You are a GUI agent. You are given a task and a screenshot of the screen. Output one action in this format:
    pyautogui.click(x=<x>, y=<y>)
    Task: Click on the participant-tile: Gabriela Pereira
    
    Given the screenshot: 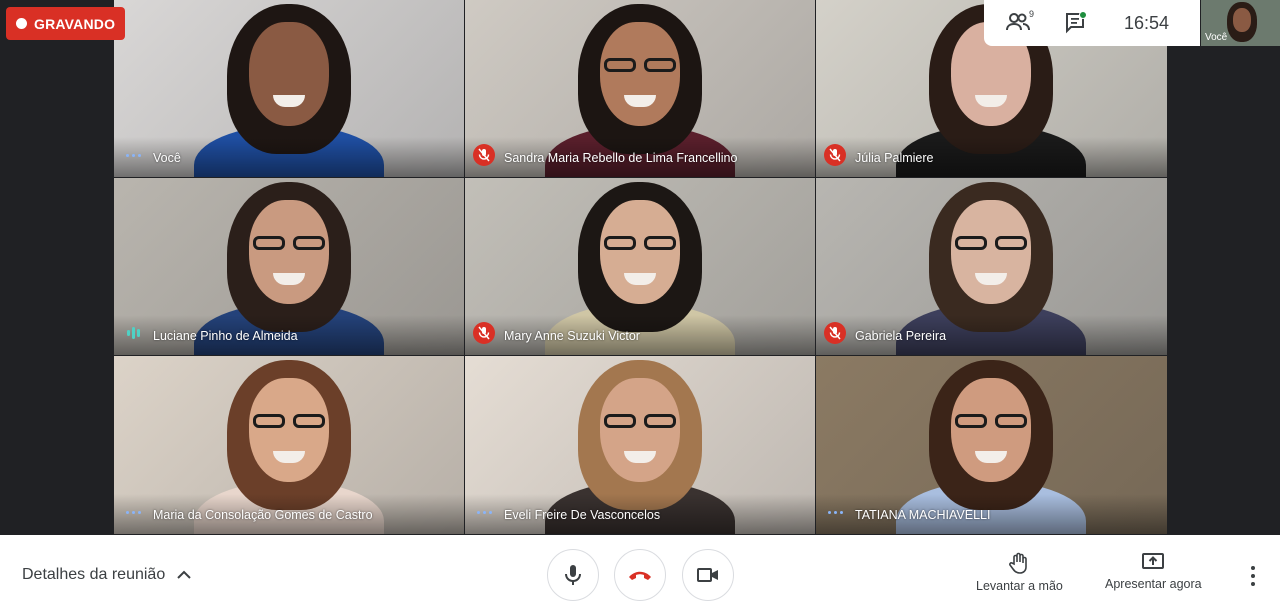 What is the action you would take?
    pyautogui.click(x=992, y=267)
    